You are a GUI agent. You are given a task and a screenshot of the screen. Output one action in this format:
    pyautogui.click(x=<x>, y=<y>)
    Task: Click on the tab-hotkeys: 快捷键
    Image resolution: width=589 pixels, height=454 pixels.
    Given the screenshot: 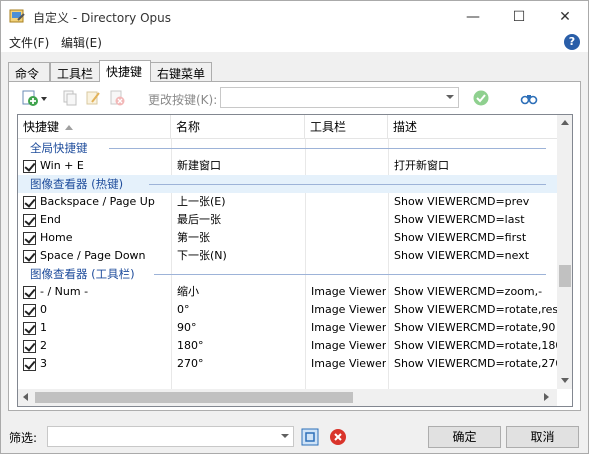 What is the action you would take?
    pyautogui.click(x=125, y=71)
    